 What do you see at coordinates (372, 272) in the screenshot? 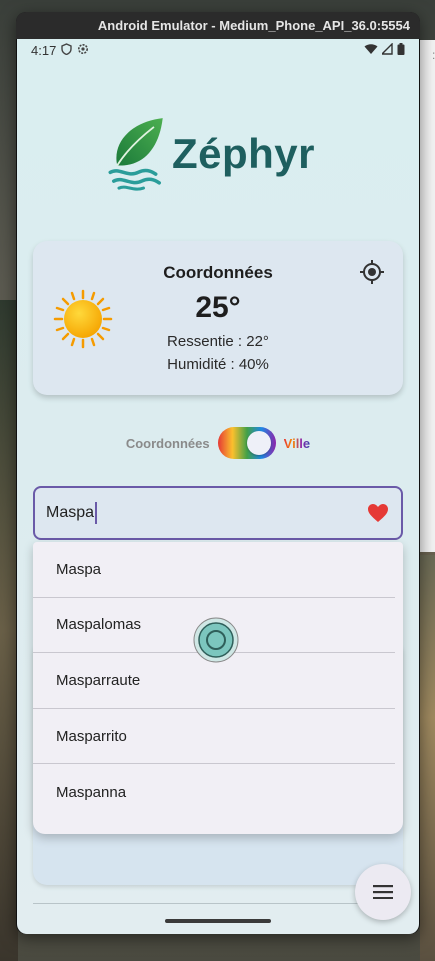
I see `my-location-icon` at bounding box center [372, 272].